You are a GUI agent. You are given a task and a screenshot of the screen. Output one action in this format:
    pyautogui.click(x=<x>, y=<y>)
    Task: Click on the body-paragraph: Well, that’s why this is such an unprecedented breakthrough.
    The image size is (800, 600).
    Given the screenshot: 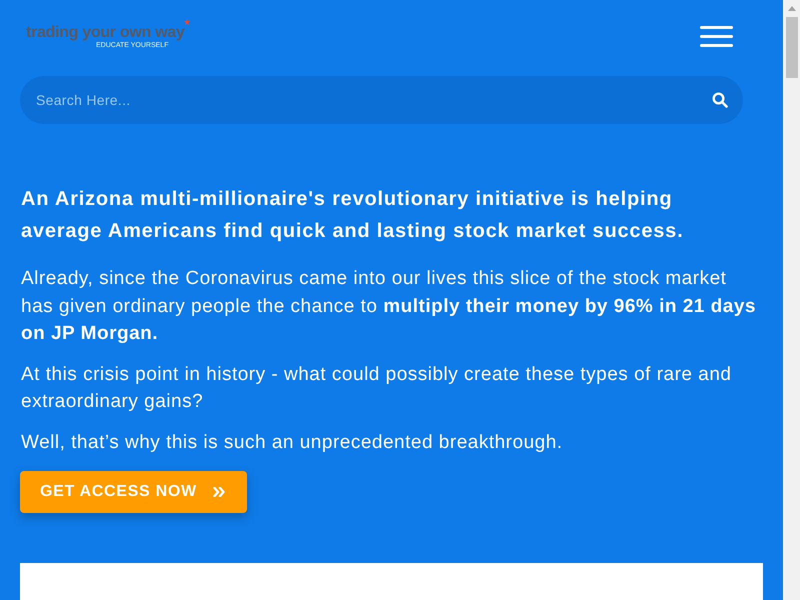 What is the action you would take?
    pyautogui.click(x=292, y=442)
    